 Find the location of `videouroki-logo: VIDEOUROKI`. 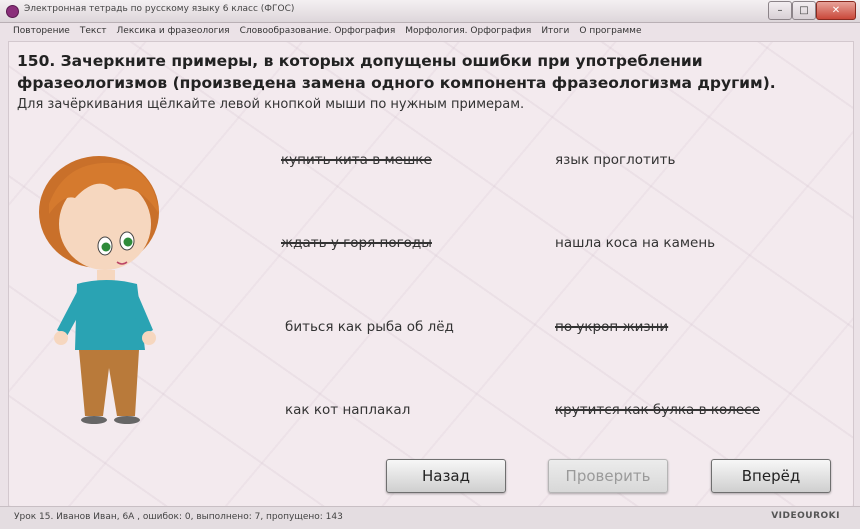

videouroki-logo: VIDEOUROKI is located at coordinates (805, 516).